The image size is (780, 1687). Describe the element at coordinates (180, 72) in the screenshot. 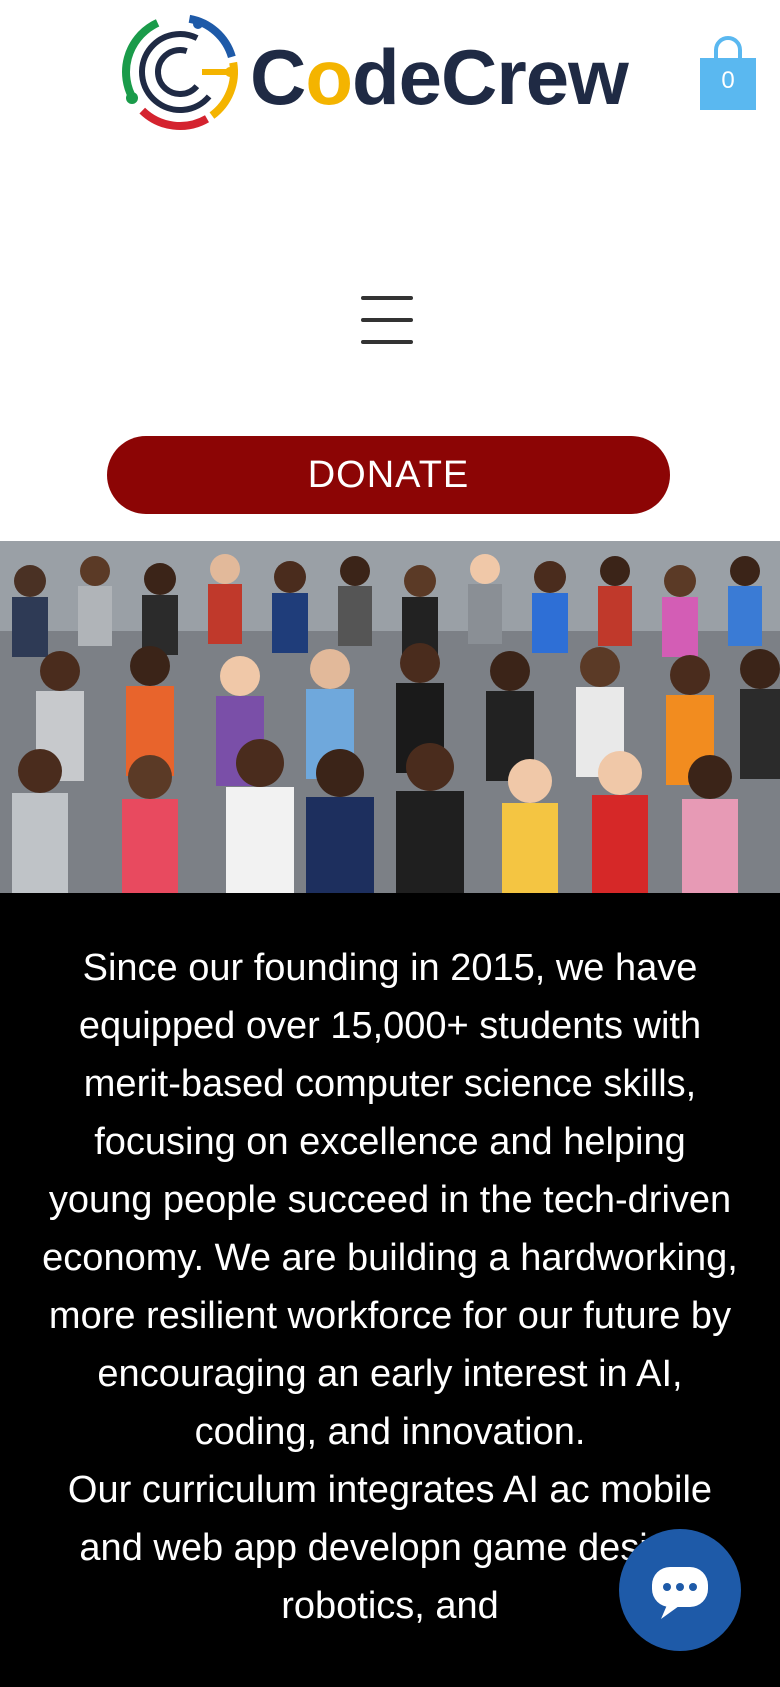

I see `logo-mark-icon` at that location.